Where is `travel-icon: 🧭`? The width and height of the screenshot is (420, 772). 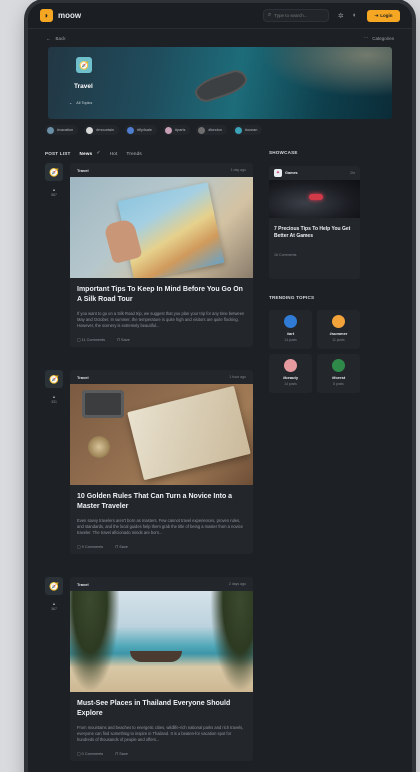
travel-icon: 🧭 is located at coordinates (84, 65).